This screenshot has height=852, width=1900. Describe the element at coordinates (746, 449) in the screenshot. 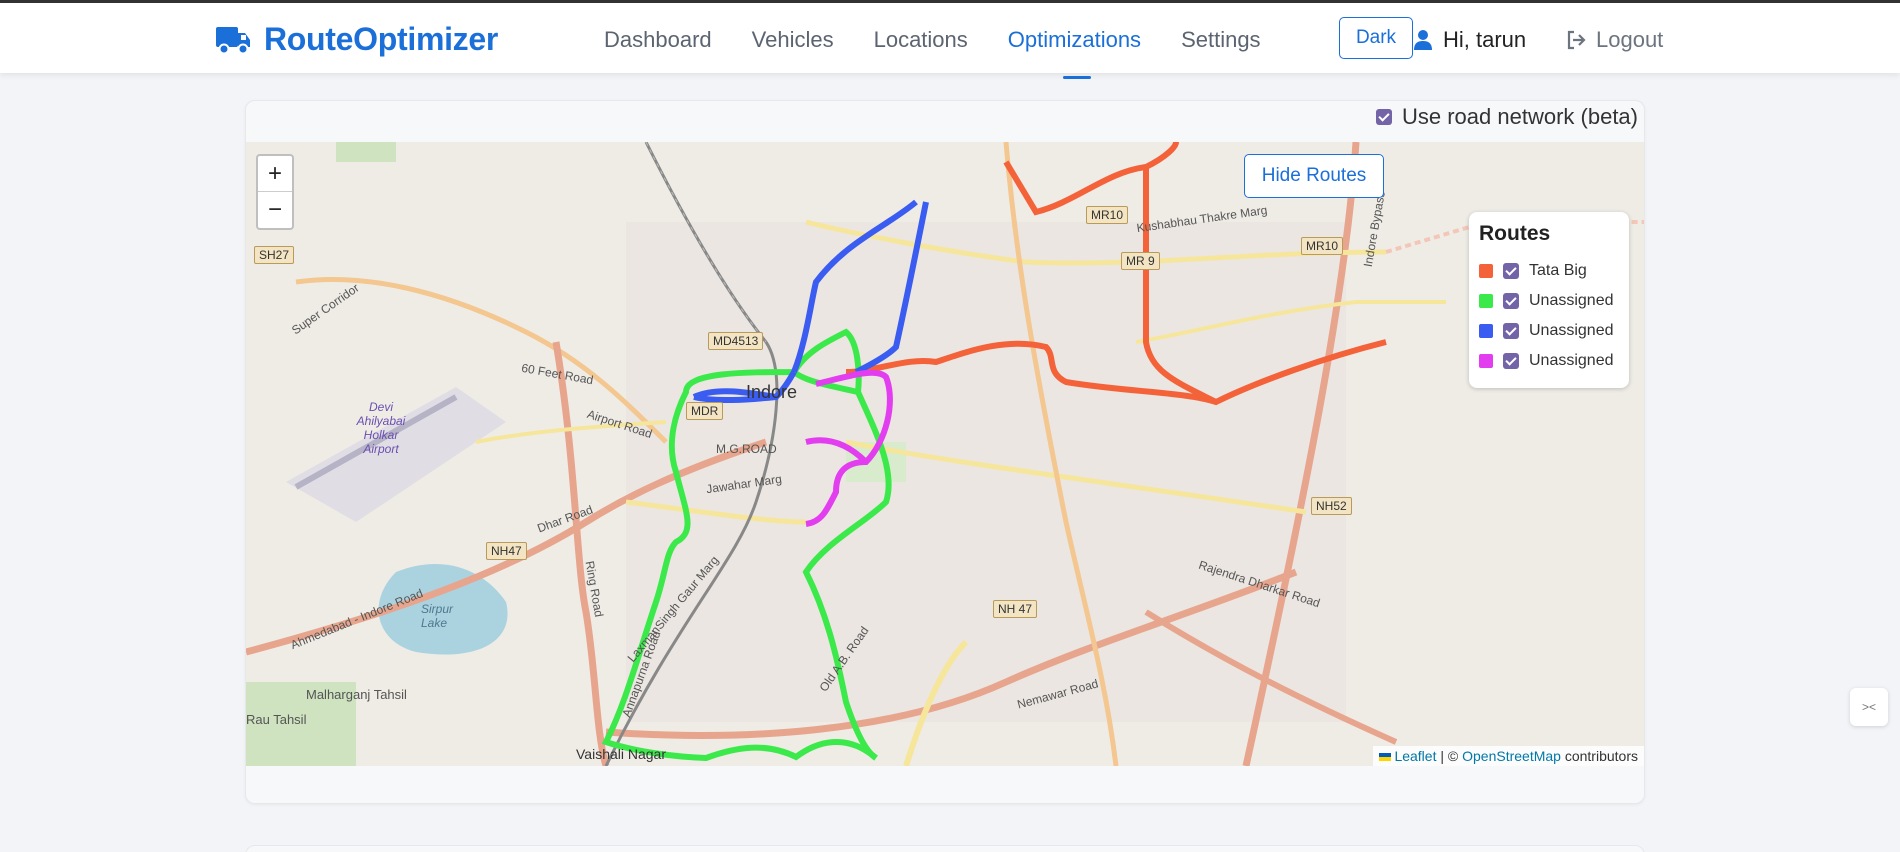

I see `map-label-mg-road: M.G.ROAD` at that location.